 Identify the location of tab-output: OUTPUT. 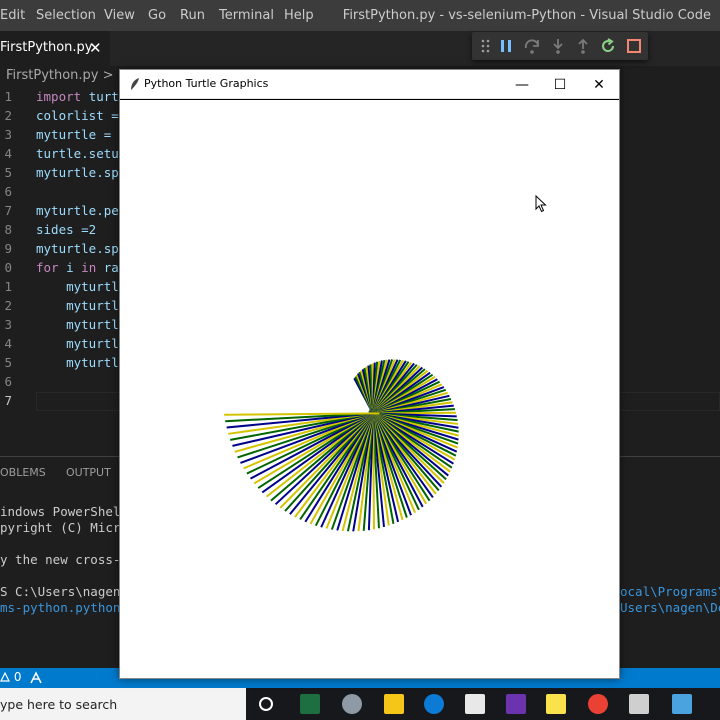
(88, 472).